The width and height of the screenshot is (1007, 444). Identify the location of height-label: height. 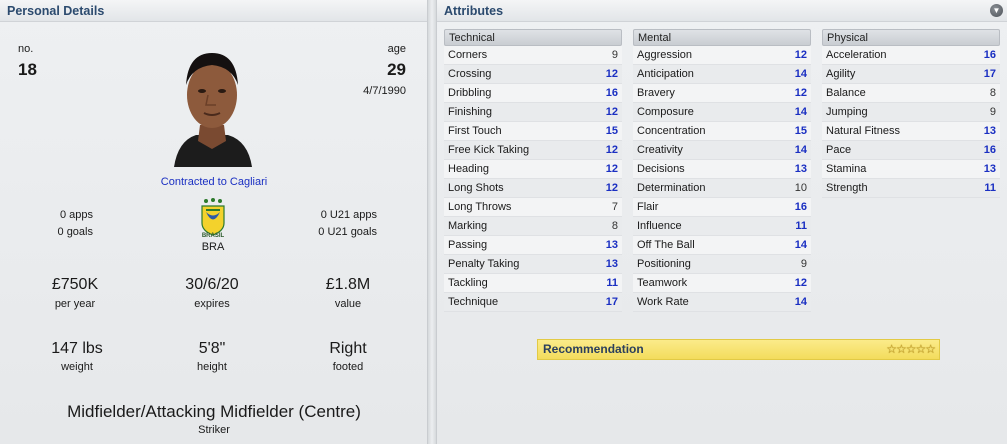
(212, 367).